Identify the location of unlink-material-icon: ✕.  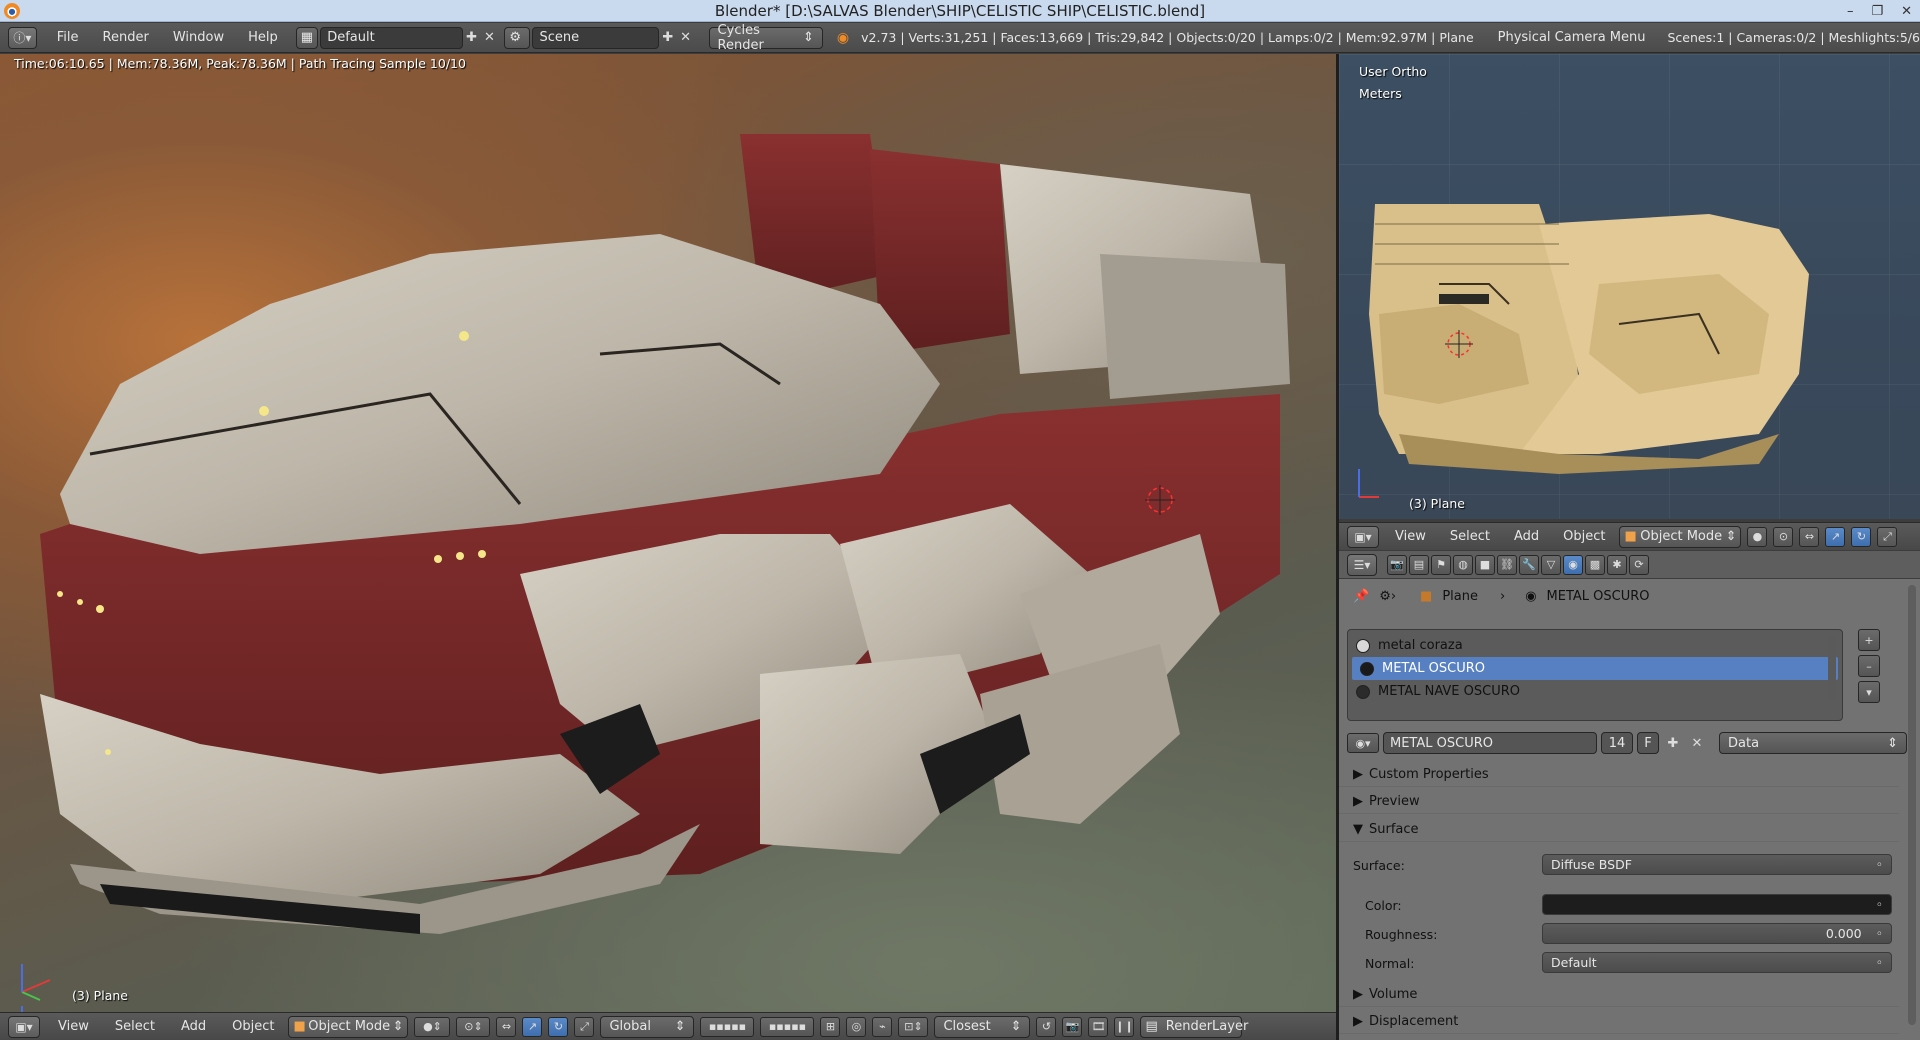
(1697, 743).